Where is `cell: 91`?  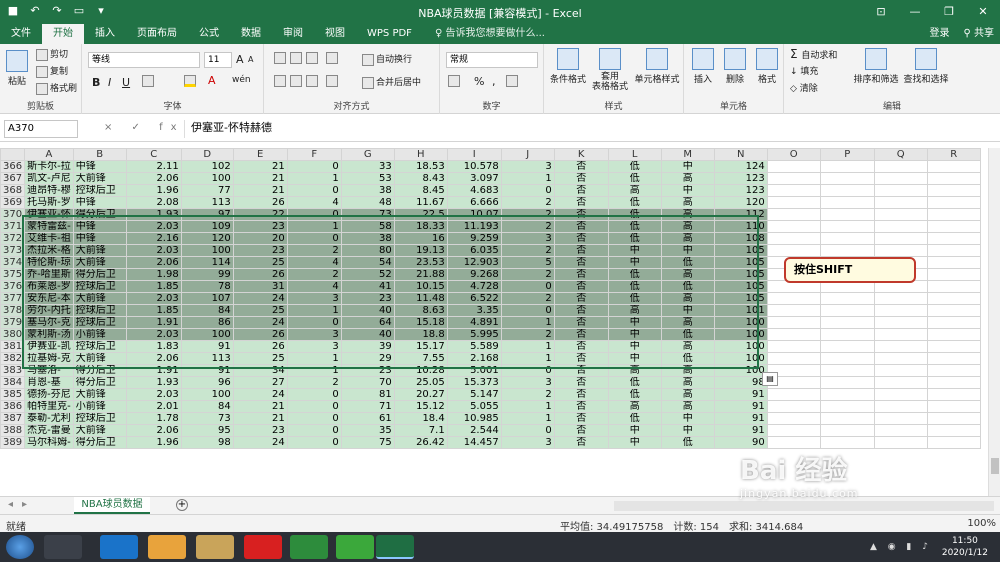 cell: 91 is located at coordinates (740, 394).